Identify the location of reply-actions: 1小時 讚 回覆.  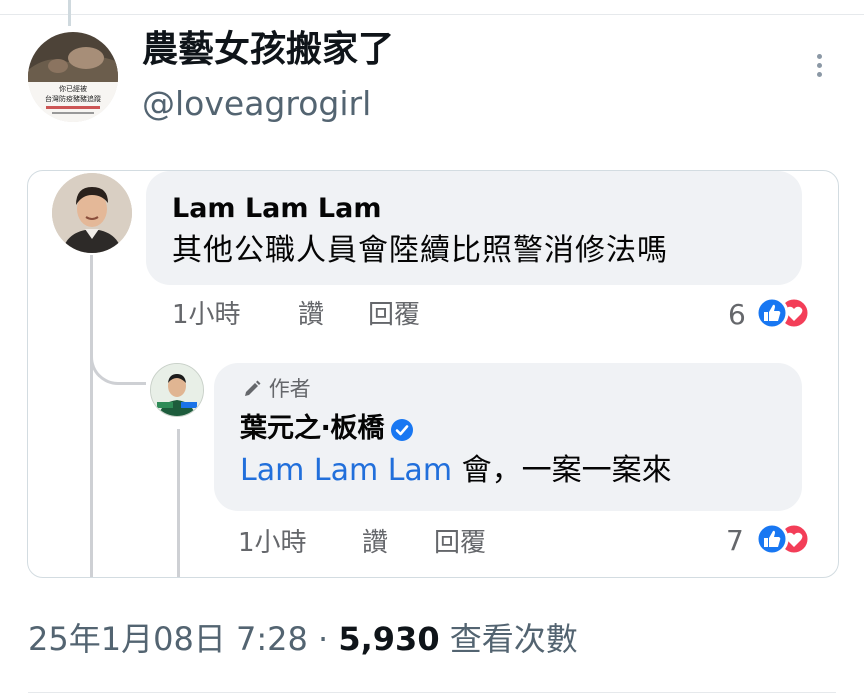
(388, 544).